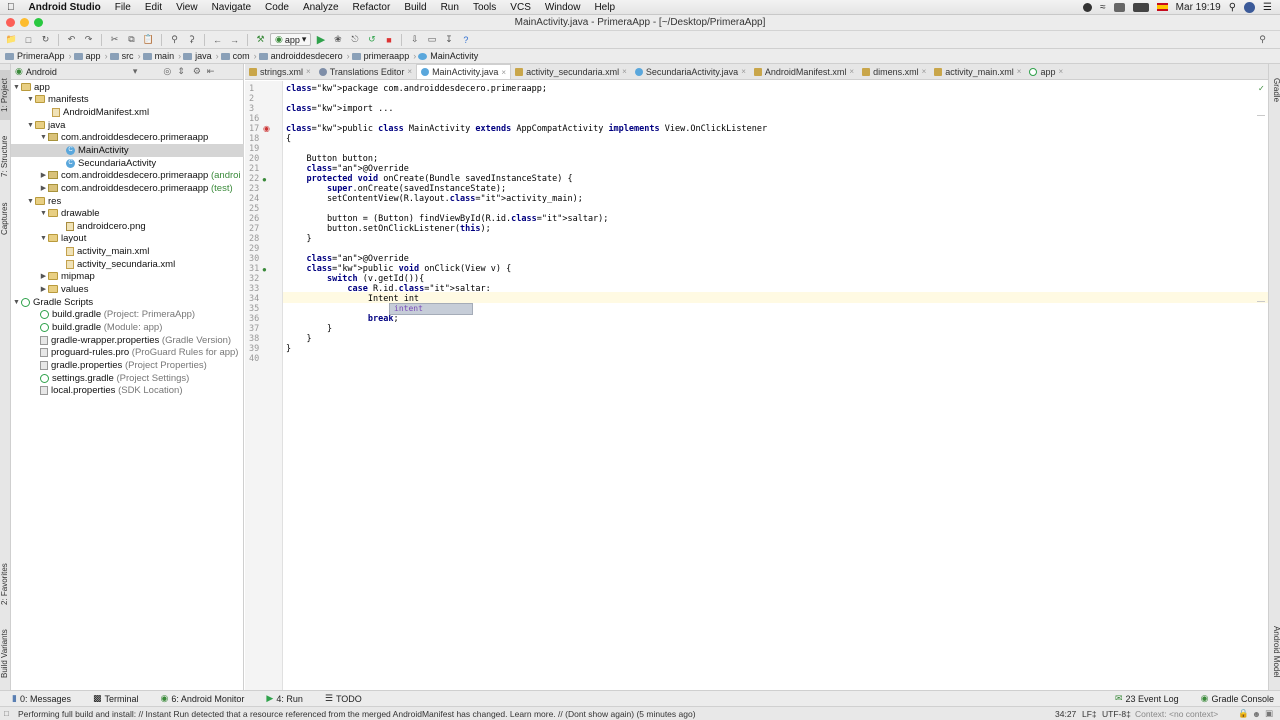 The image size is (1280, 720). Describe the element at coordinates (464, 71) in the screenshot. I see `tab-mainactivity-java: MainActivity.java ×` at that location.